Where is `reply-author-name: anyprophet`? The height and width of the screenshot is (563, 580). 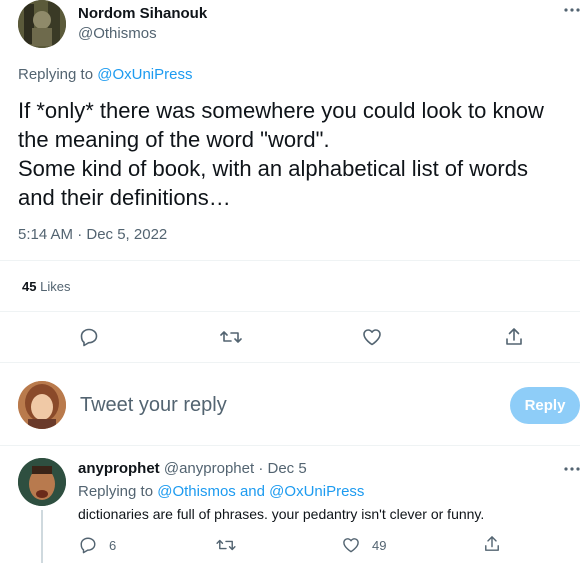 reply-author-name: anyprophet is located at coordinates (119, 468).